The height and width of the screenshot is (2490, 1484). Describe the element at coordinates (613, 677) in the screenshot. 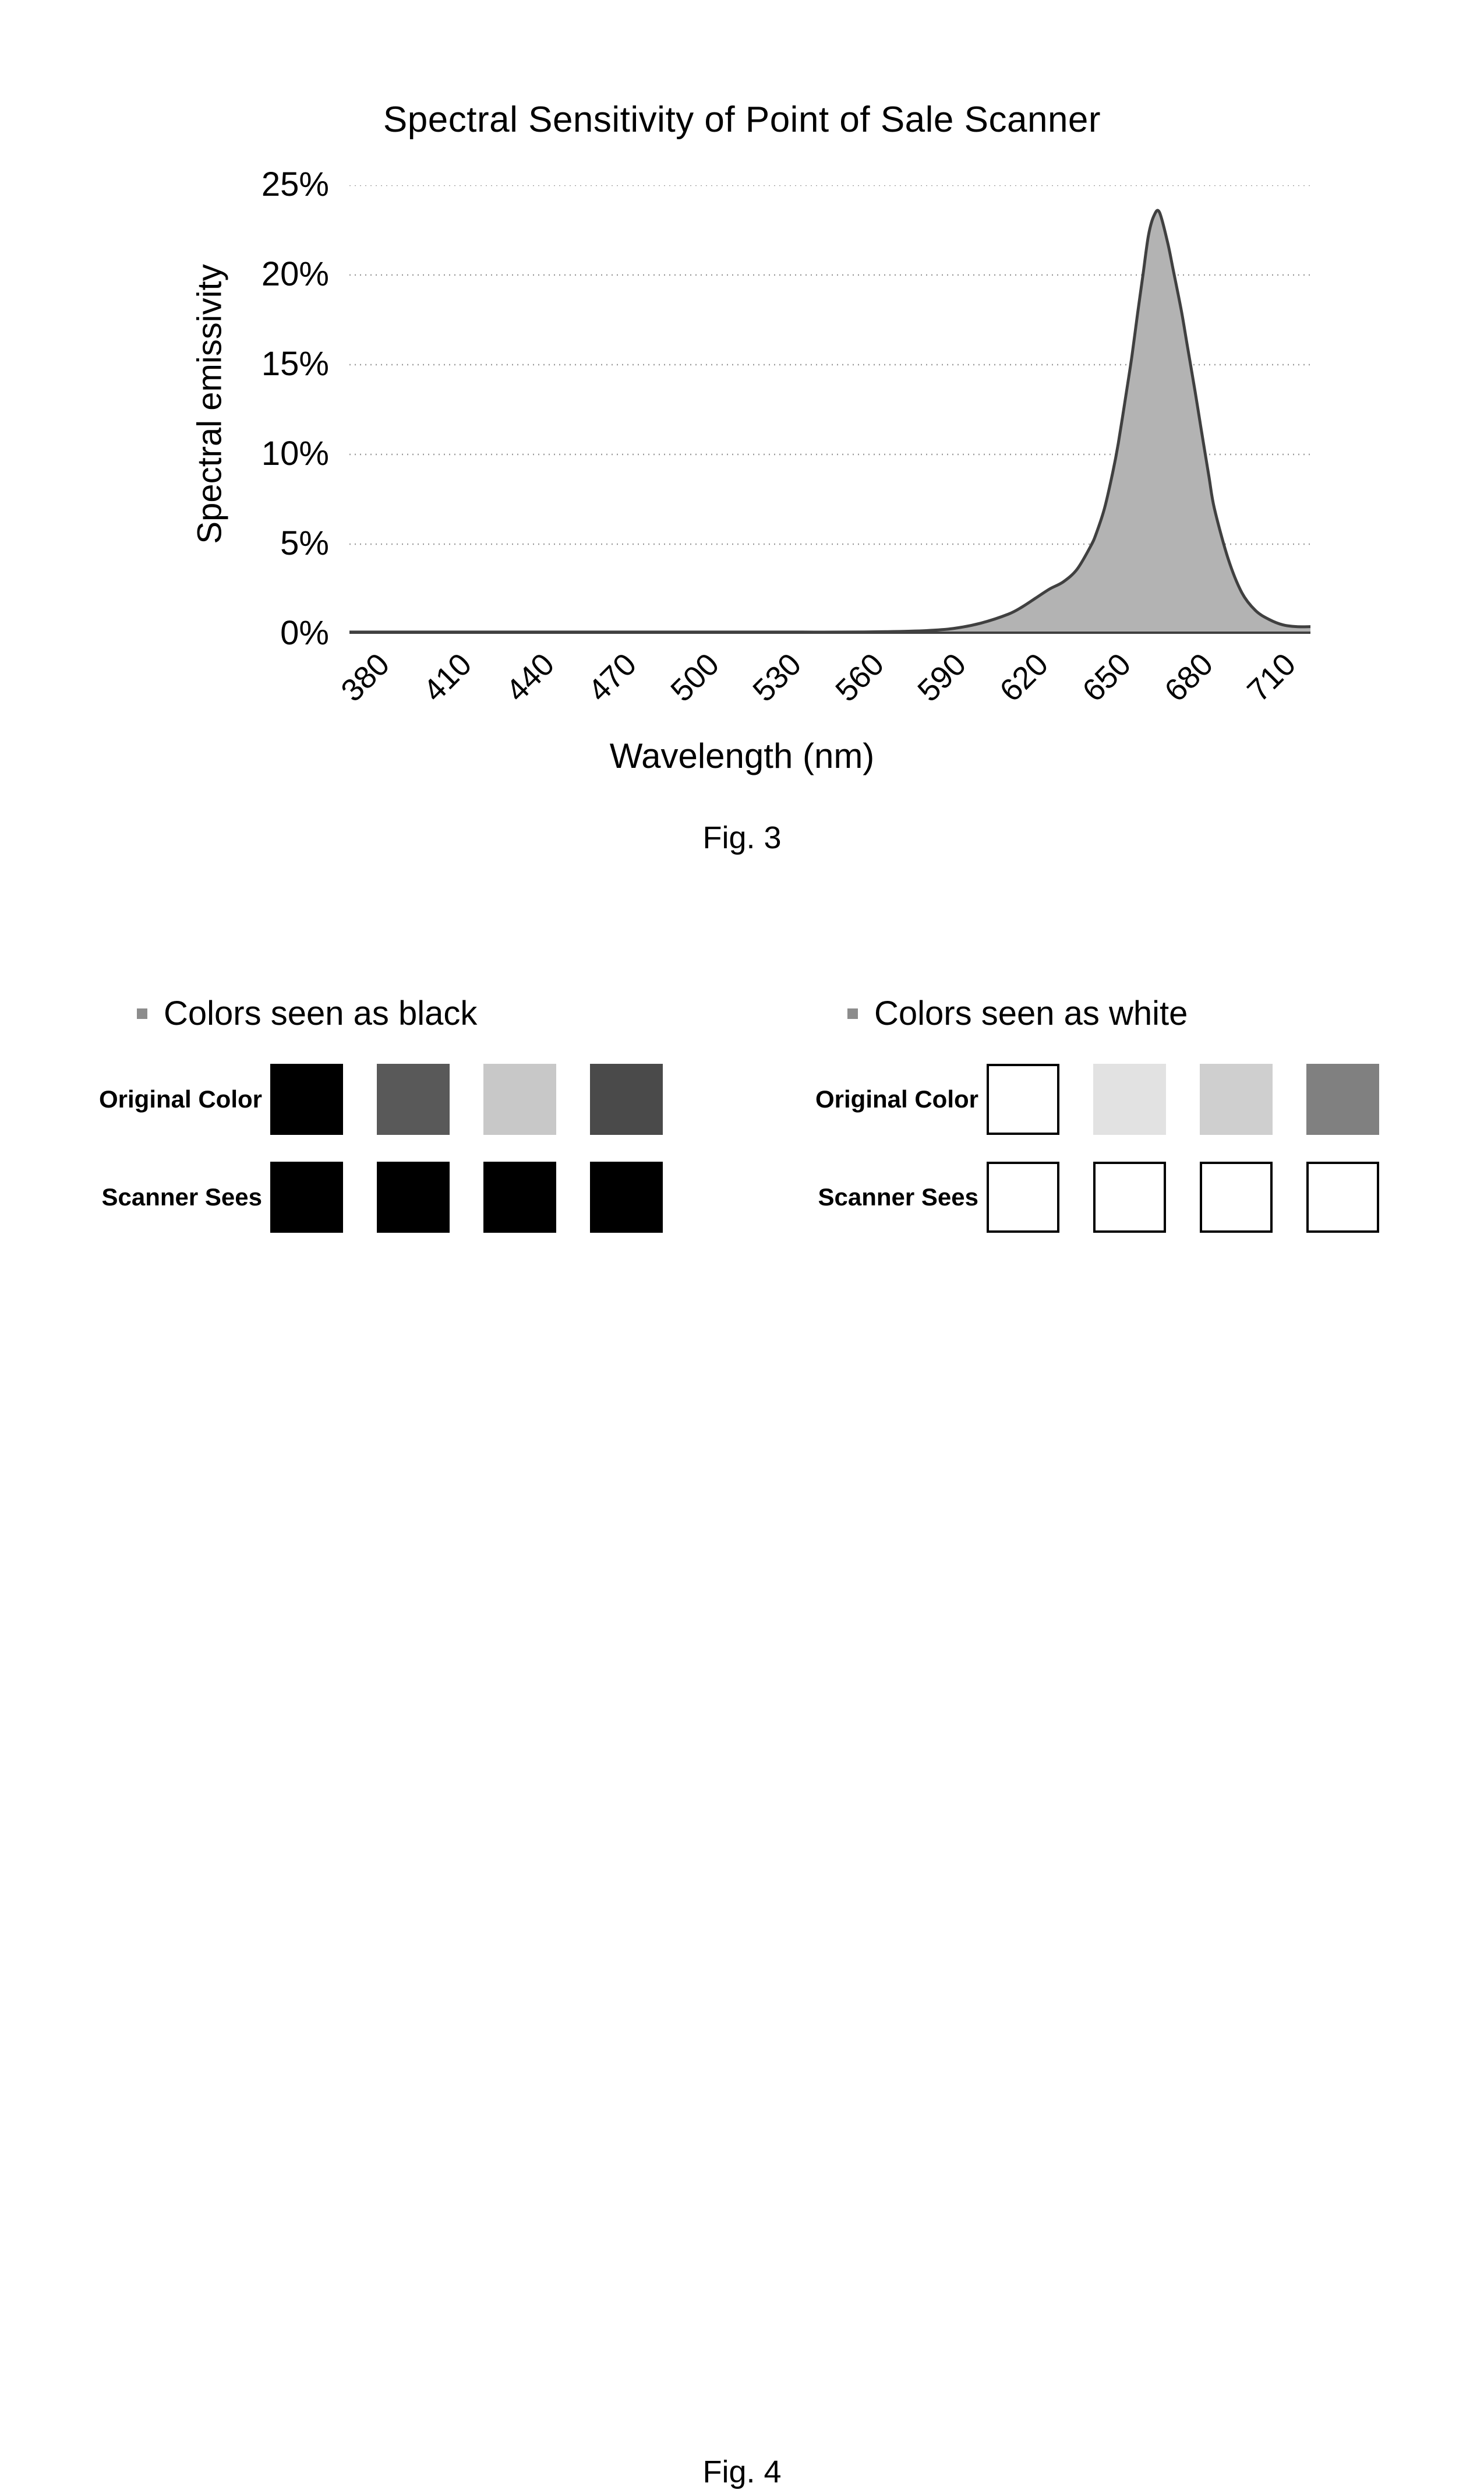

I see `x-axis-tick-label: 470` at that location.